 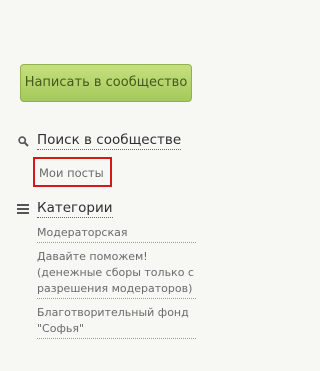 I want to click on my-posts-link: Мои посты, so click(x=71, y=173).